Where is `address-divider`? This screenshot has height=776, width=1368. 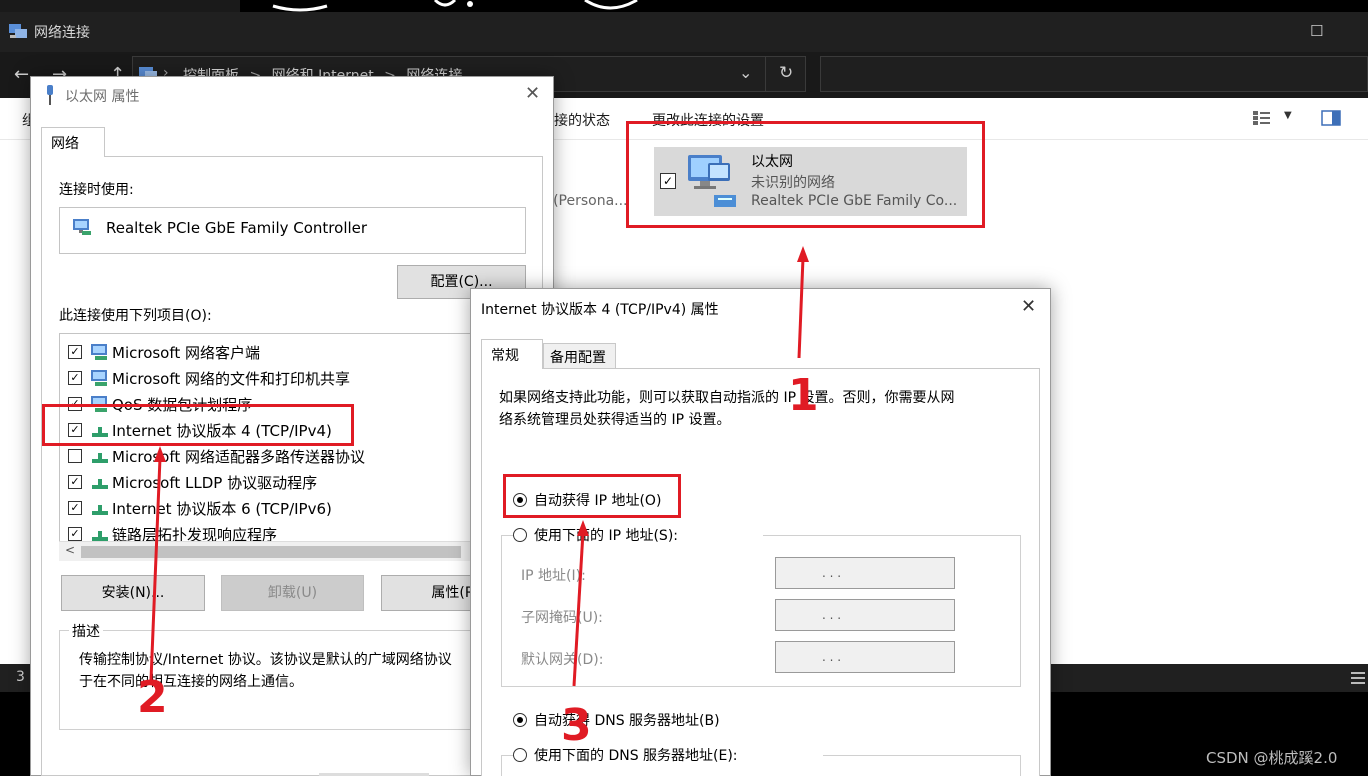 address-divider is located at coordinates (765, 74).